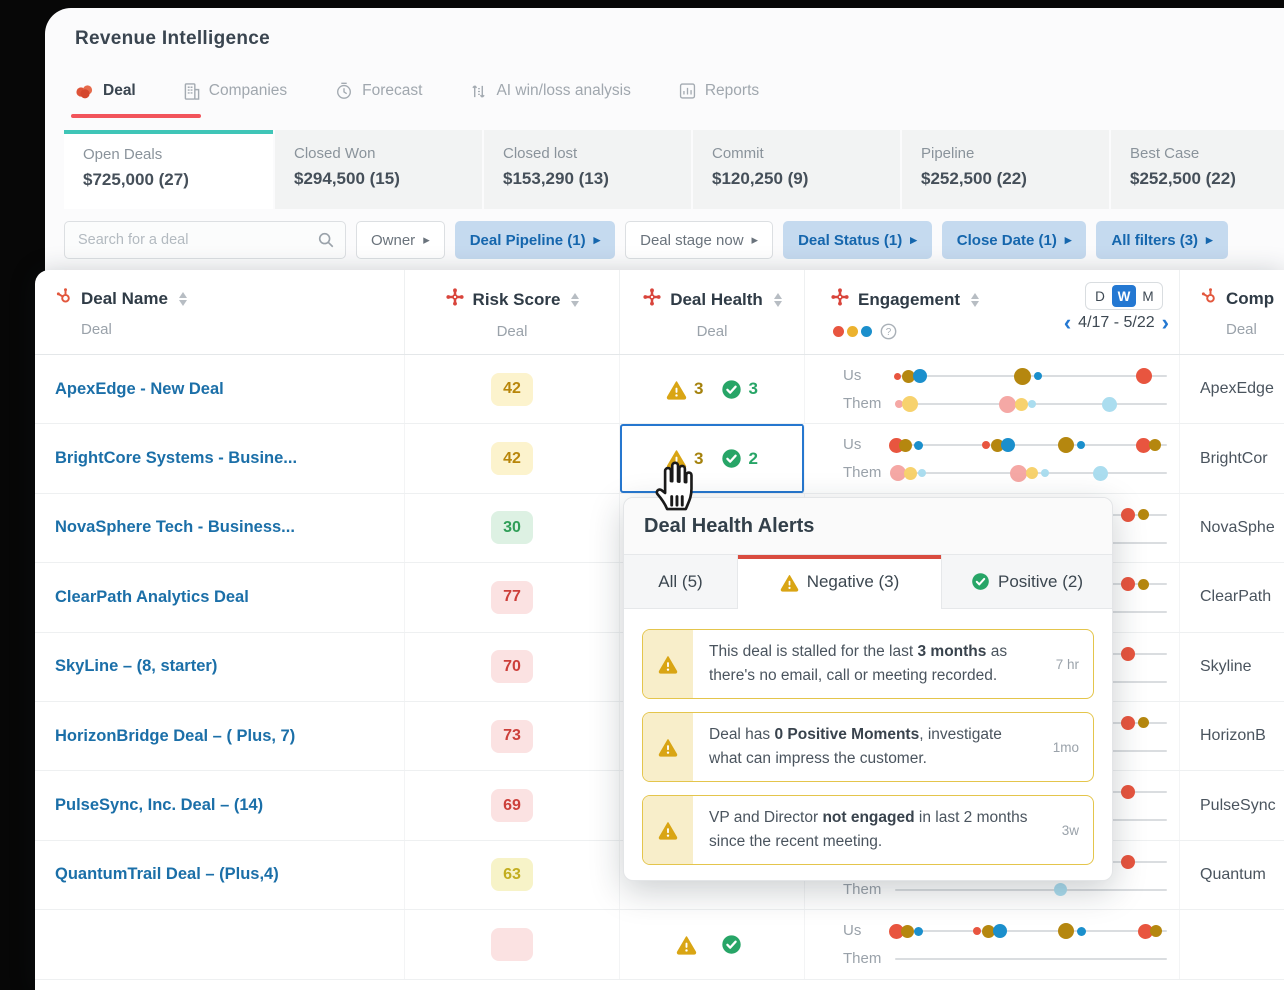 The image size is (1284, 990). I want to click on alert-time: 3w, so click(1067, 830).